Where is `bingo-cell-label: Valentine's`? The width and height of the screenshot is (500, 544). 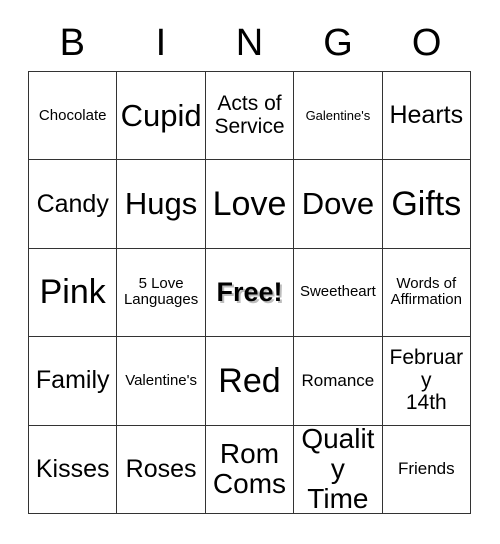 bingo-cell-label: Valentine's is located at coordinates (161, 380).